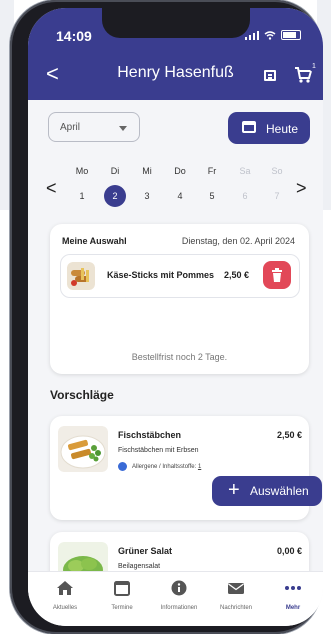 The height and width of the screenshot is (634, 331). What do you see at coordinates (82, 395) in the screenshot?
I see `suggestions-heading: Vorschläge` at bounding box center [82, 395].